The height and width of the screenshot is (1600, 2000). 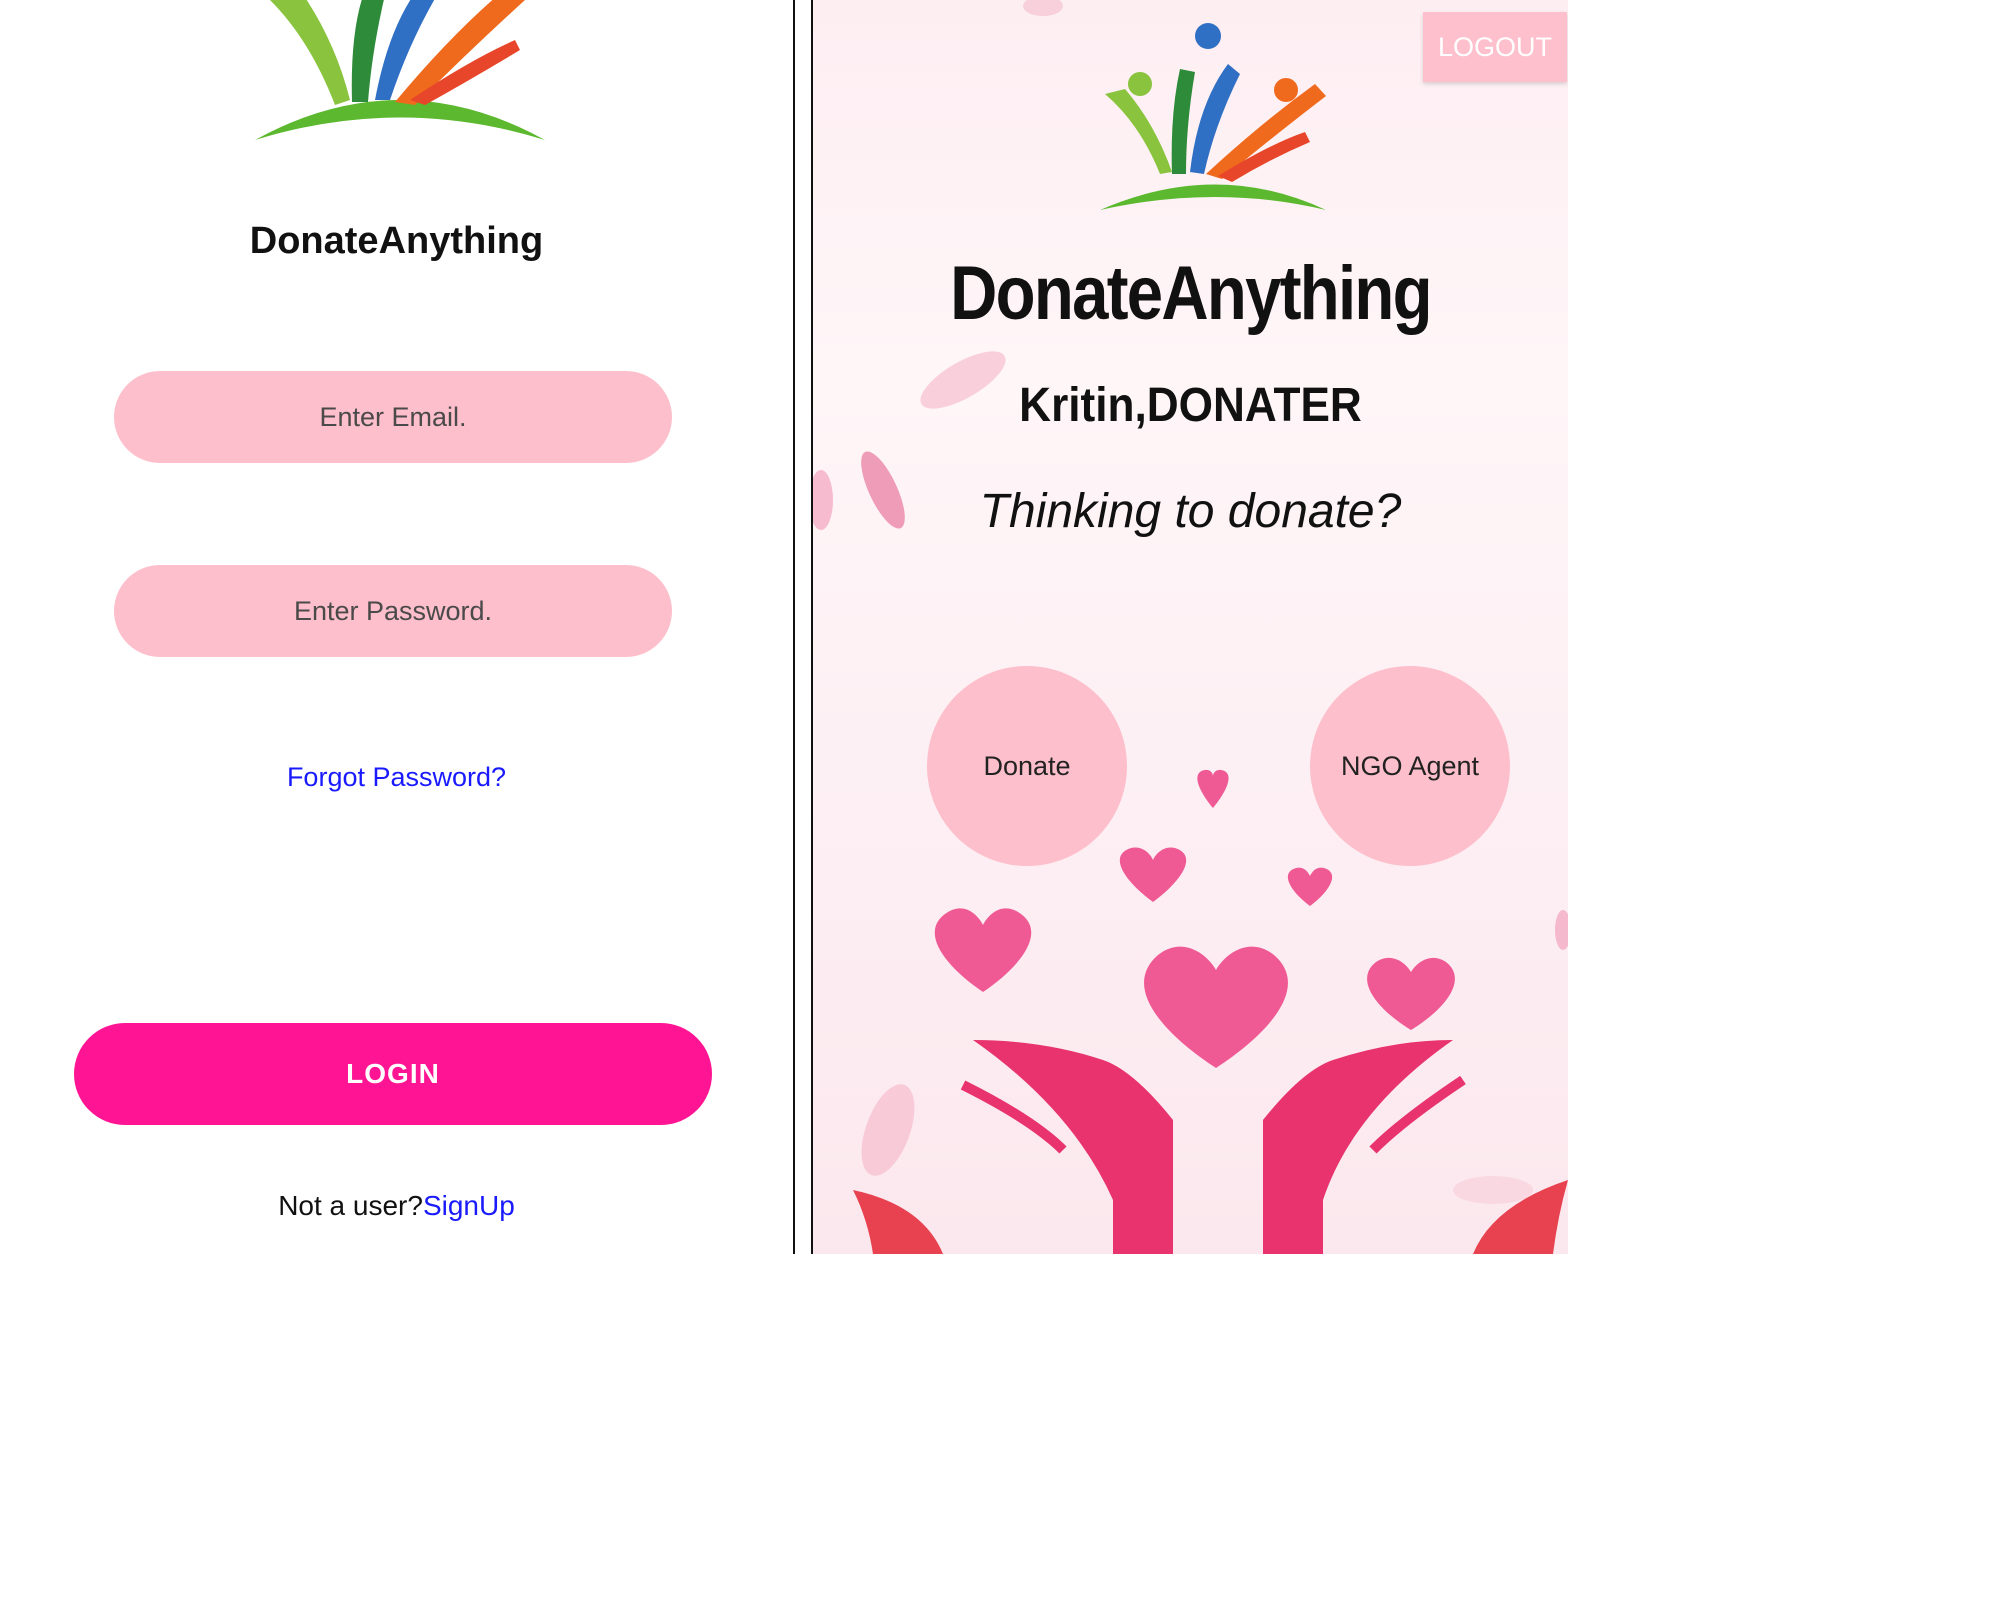 I want to click on forgot-password-link: Forgot Password?, so click(x=396, y=777).